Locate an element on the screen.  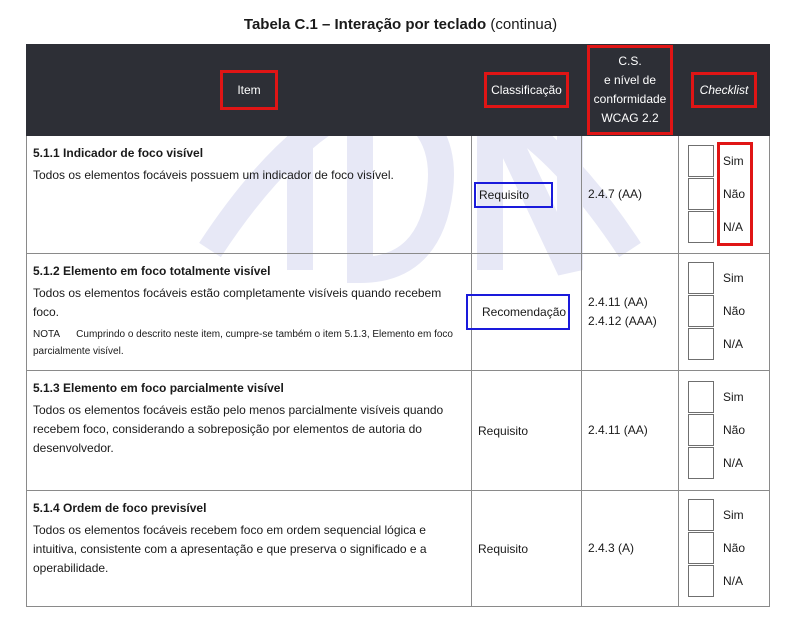
wcag-criterion: 2.4.12 (AAA) is located at coordinates (622, 321).